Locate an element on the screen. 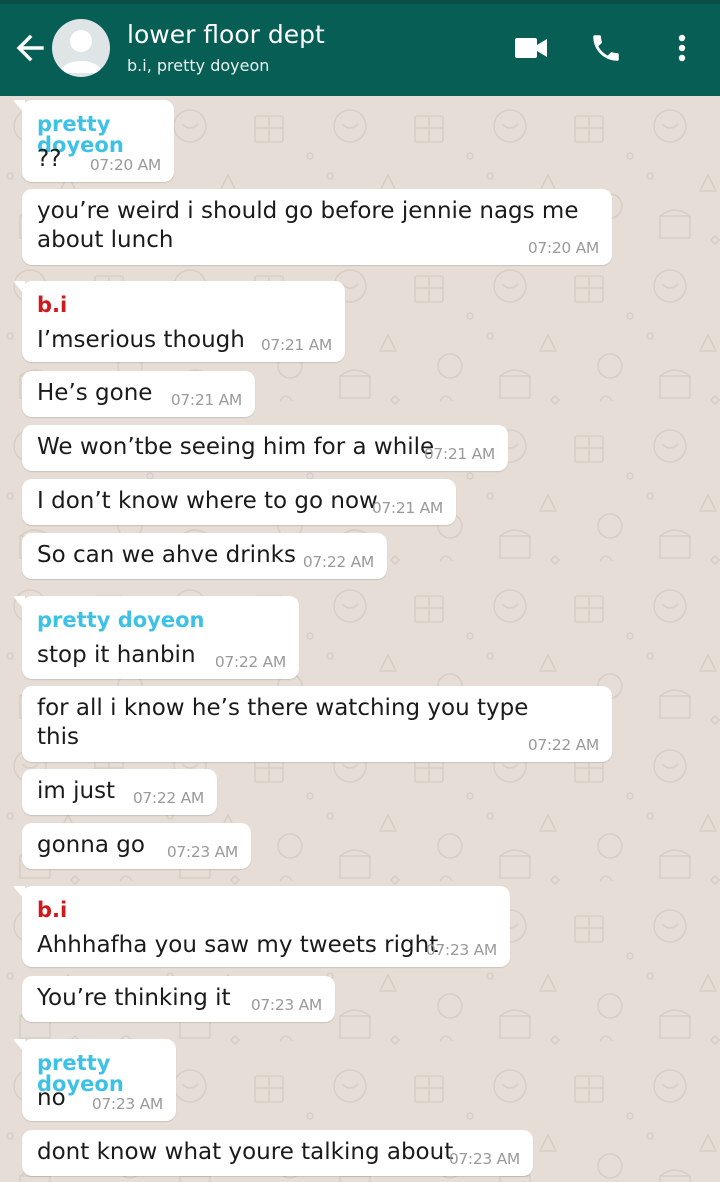 Image resolution: width=720 pixels, height=1182 pixels. chat-header: lower floor dept b.i, pretty doyeon is located at coordinates (360, 48).